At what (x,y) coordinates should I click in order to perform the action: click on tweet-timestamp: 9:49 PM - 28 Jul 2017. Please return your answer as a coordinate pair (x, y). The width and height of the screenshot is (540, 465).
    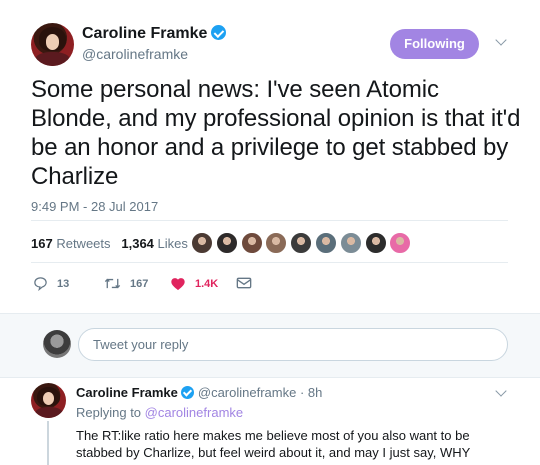
    Looking at the image, I should click on (94, 206).